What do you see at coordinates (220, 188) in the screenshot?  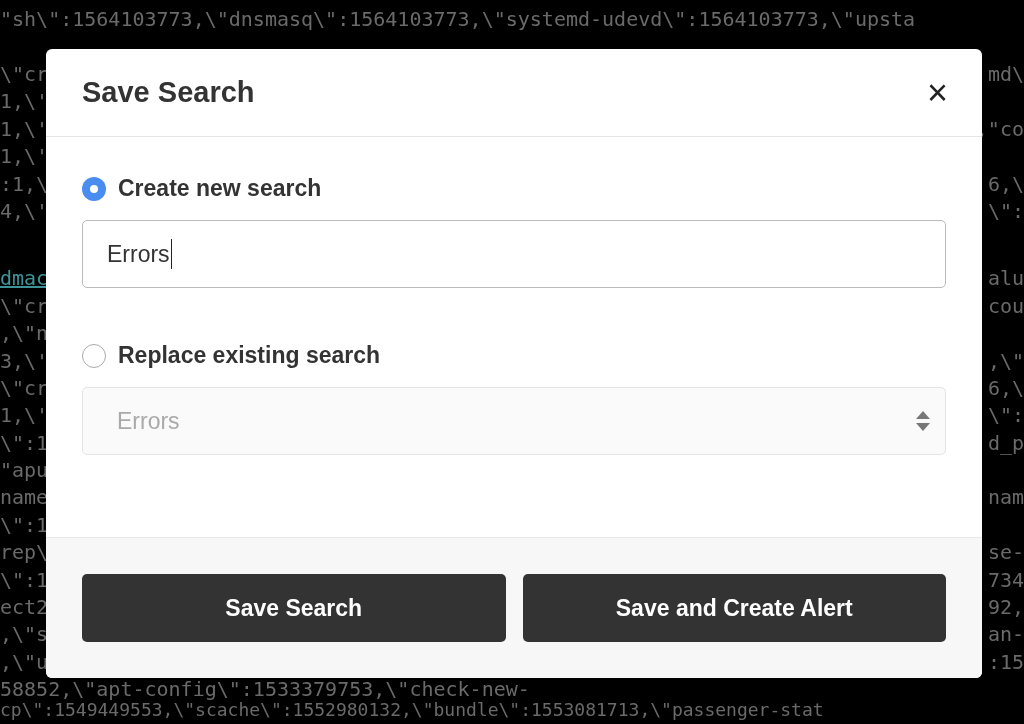 I see `radio-label: Create new search` at bounding box center [220, 188].